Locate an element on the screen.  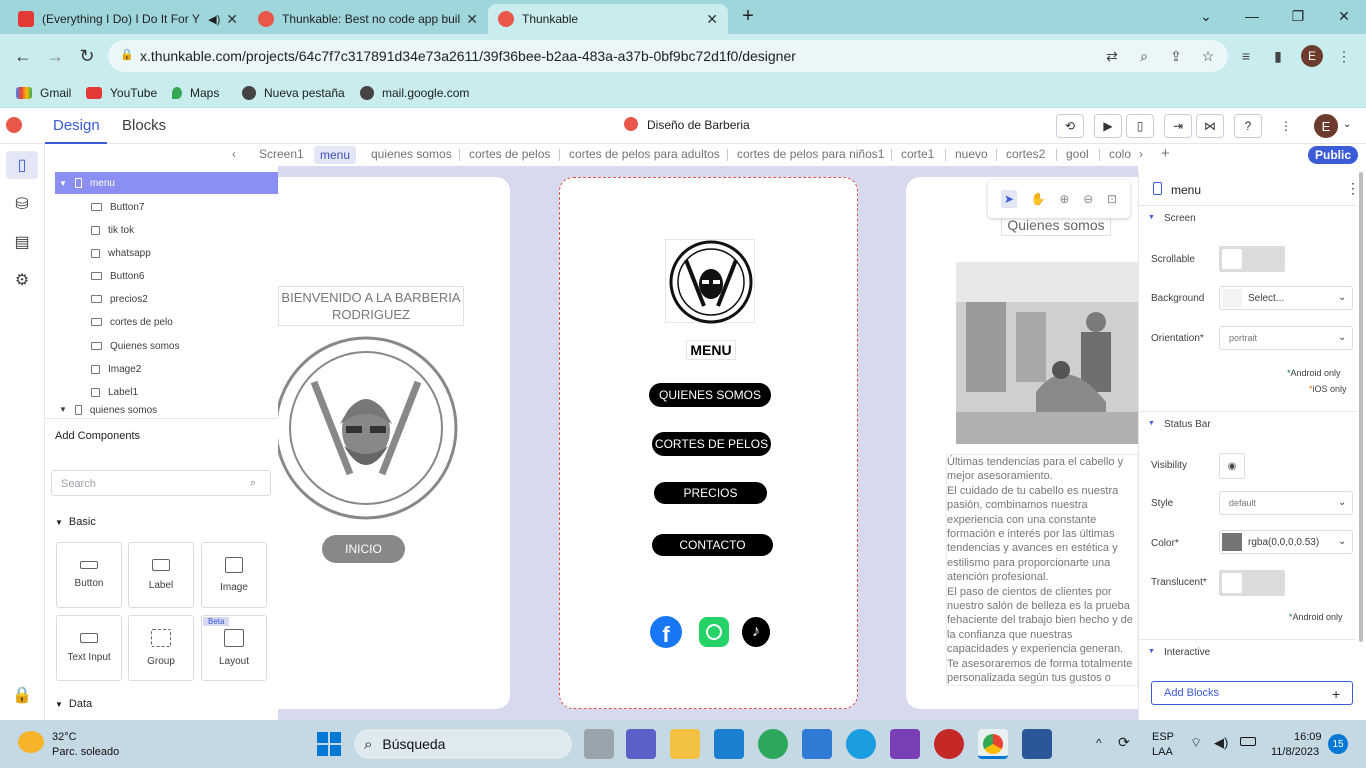
word-icon is located at coordinates (1037, 744).